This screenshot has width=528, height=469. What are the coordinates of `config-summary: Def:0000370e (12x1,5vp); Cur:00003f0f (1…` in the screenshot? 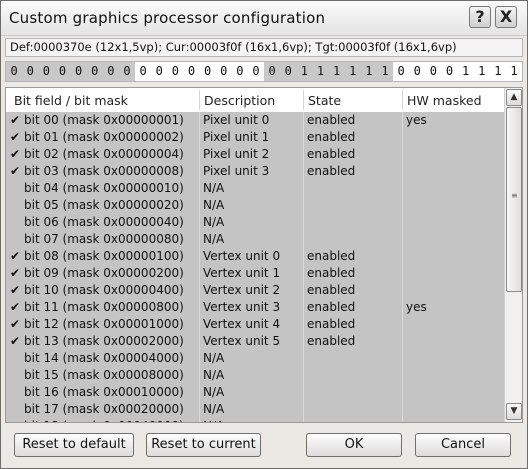 It's located at (264, 47).